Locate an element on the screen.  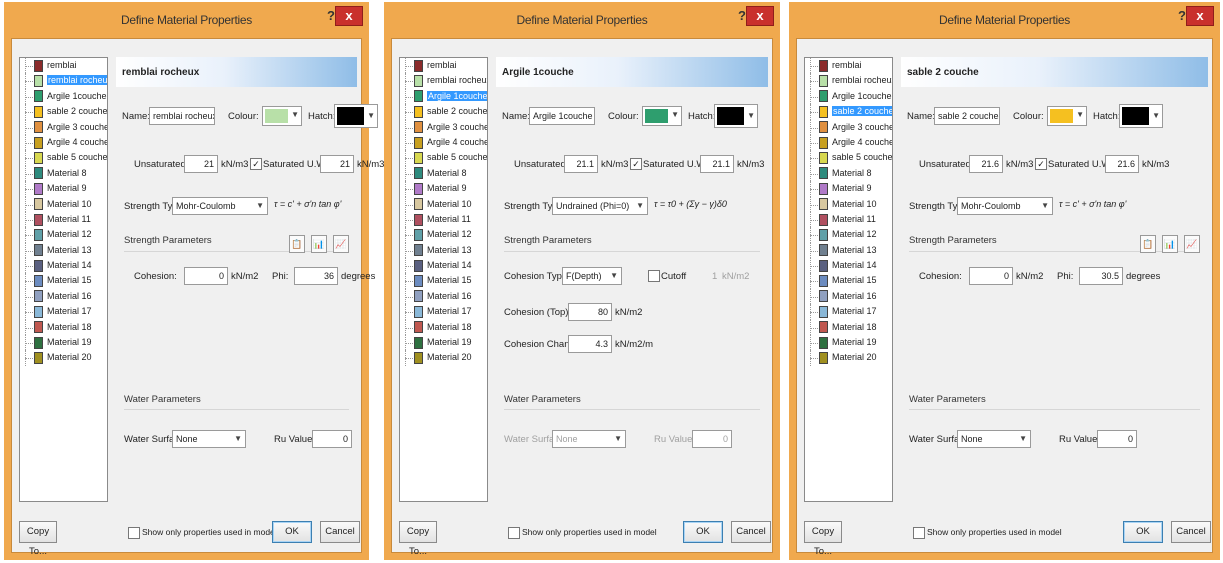
title-bar: Define Material Properties? x is located at coordinates (582, 20).